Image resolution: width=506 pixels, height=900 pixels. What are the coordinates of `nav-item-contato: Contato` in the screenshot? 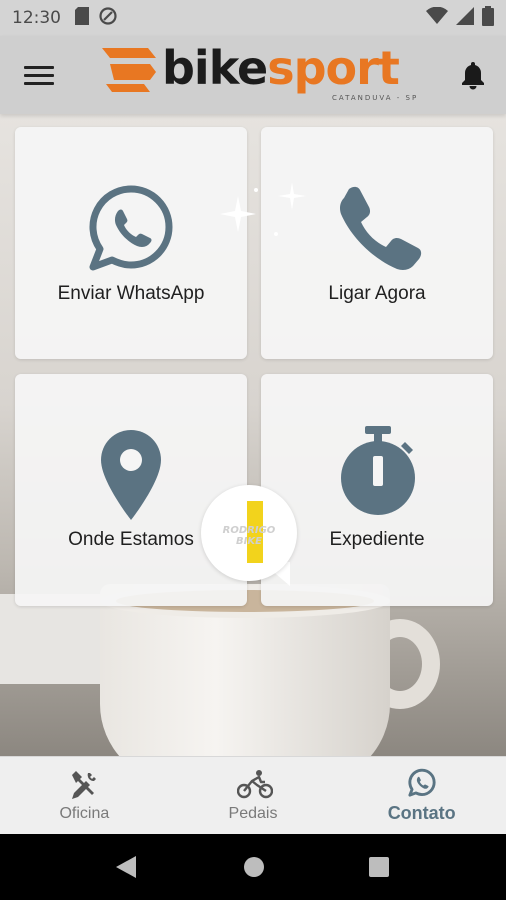 It's located at (421, 795).